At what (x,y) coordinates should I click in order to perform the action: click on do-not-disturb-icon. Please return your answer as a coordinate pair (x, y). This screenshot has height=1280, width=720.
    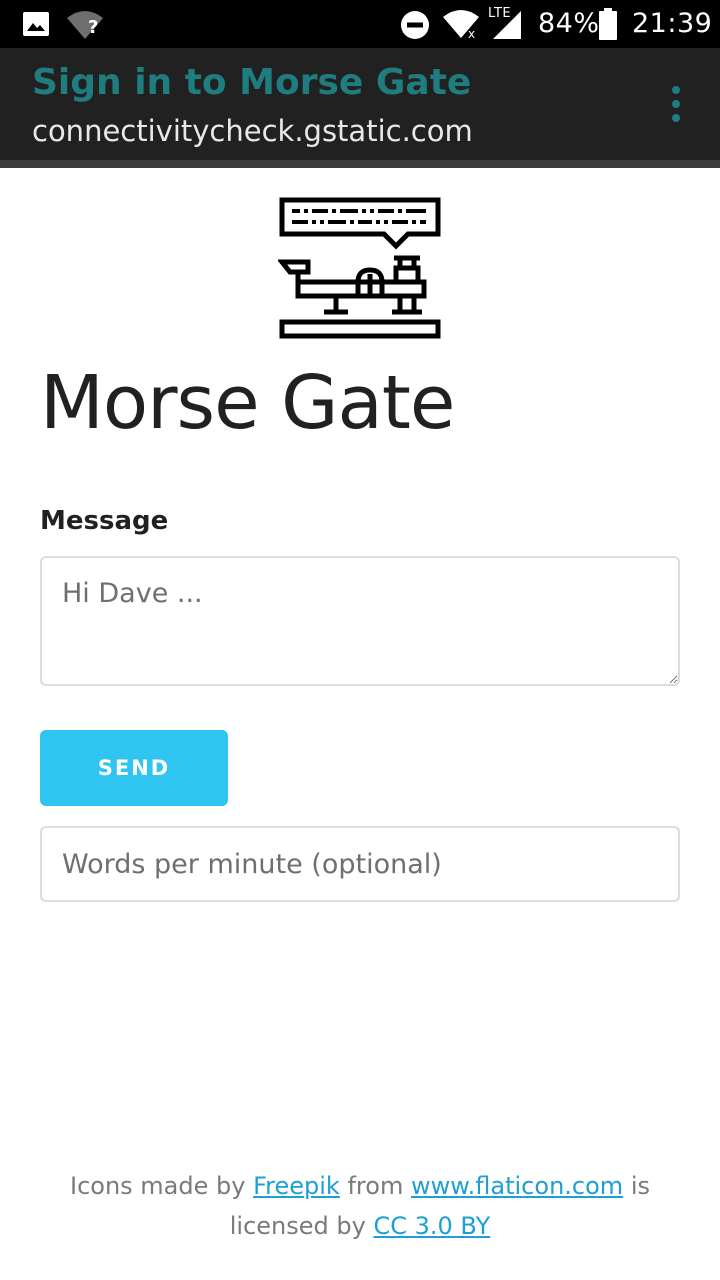
    Looking at the image, I should click on (415, 25).